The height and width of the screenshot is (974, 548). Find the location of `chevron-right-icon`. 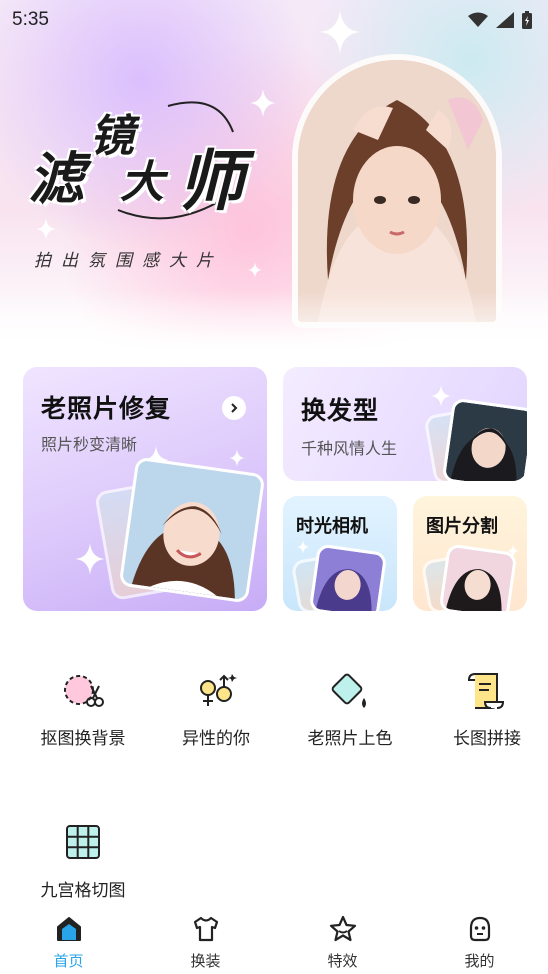

chevron-right-icon is located at coordinates (234, 408).